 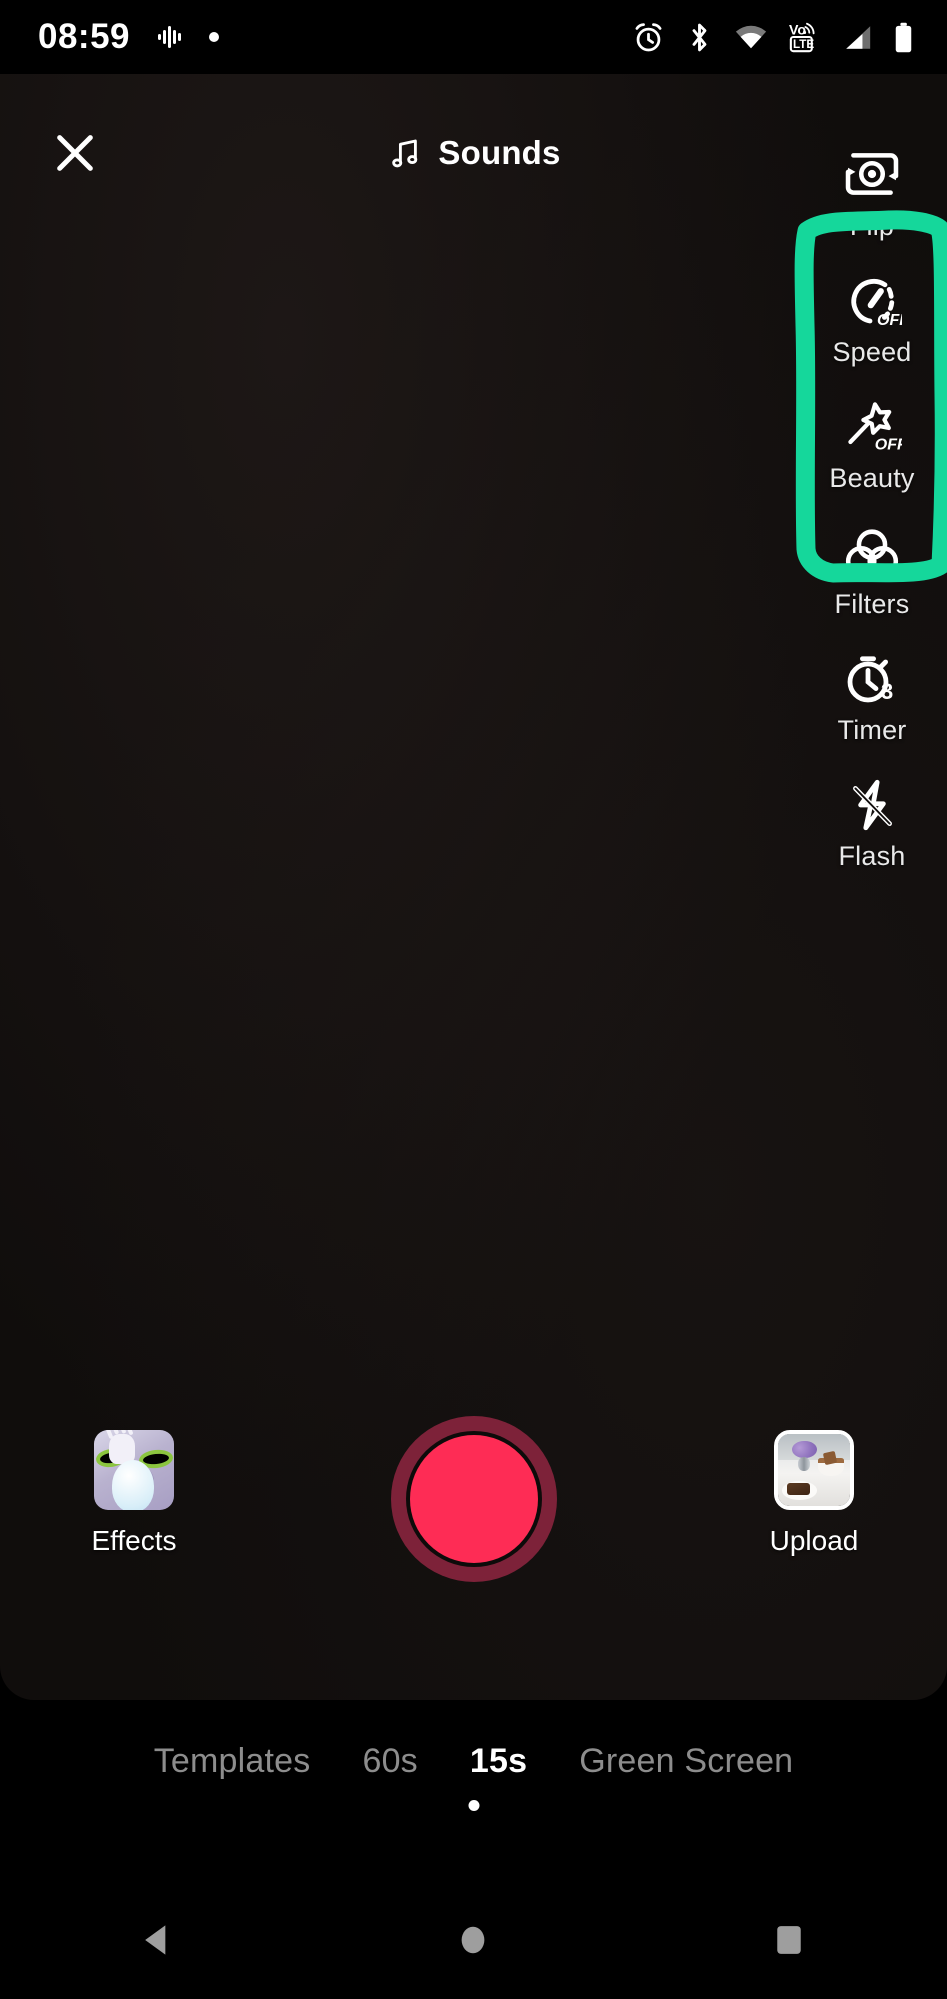 I want to click on record-button-inner, so click(x=473, y=1499).